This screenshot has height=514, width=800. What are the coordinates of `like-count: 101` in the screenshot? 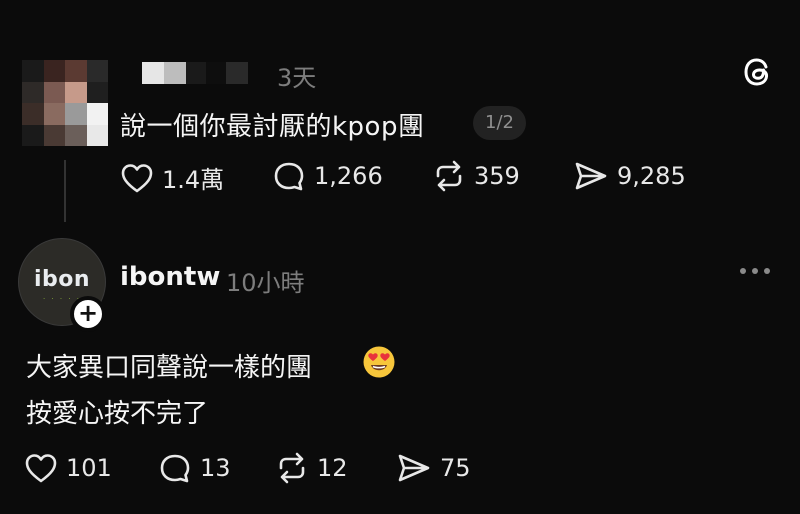 It's located at (89, 468).